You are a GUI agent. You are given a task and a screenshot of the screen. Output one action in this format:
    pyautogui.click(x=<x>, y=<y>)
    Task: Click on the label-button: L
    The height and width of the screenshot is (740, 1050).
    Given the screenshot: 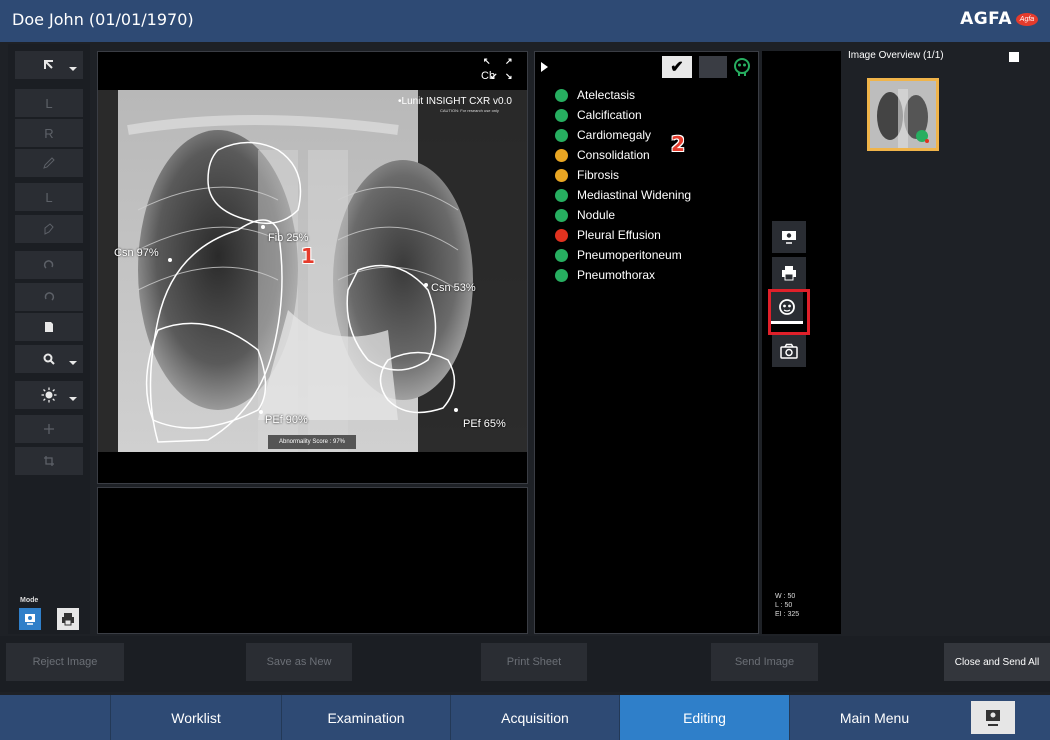 What is the action you would take?
    pyautogui.click(x=49, y=197)
    